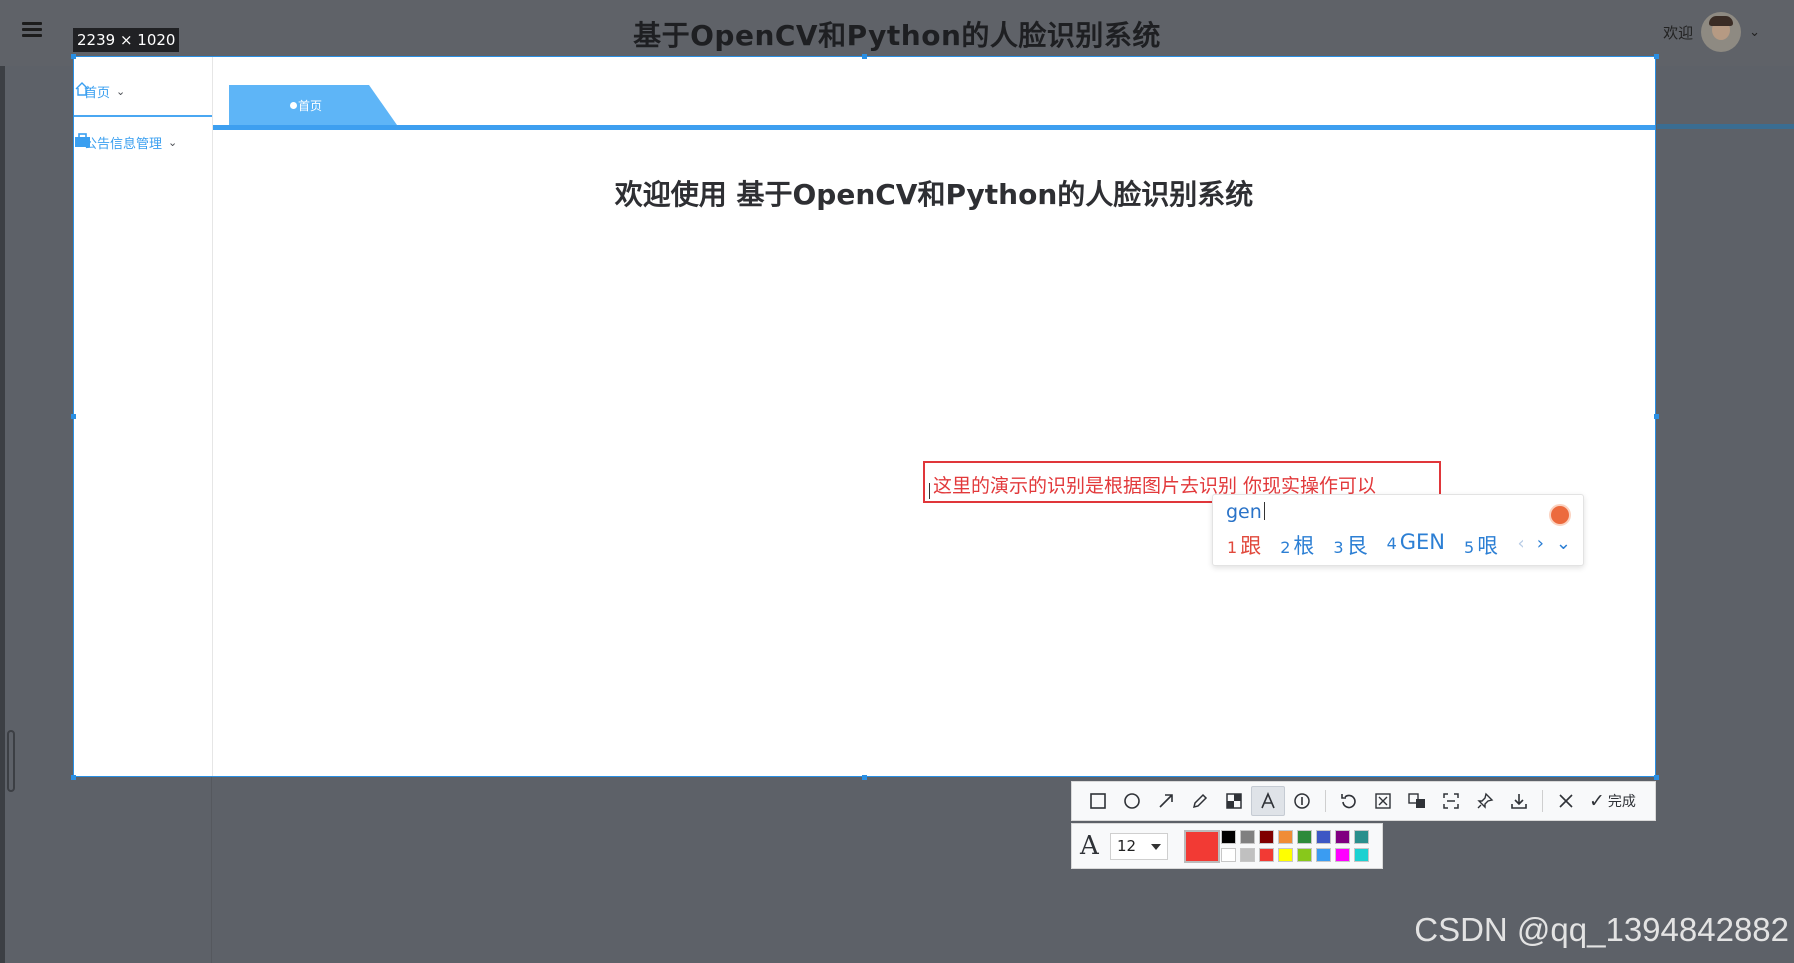 The height and width of the screenshot is (963, 1794). I want to click on tab-label: 首页, so click(310, 105).